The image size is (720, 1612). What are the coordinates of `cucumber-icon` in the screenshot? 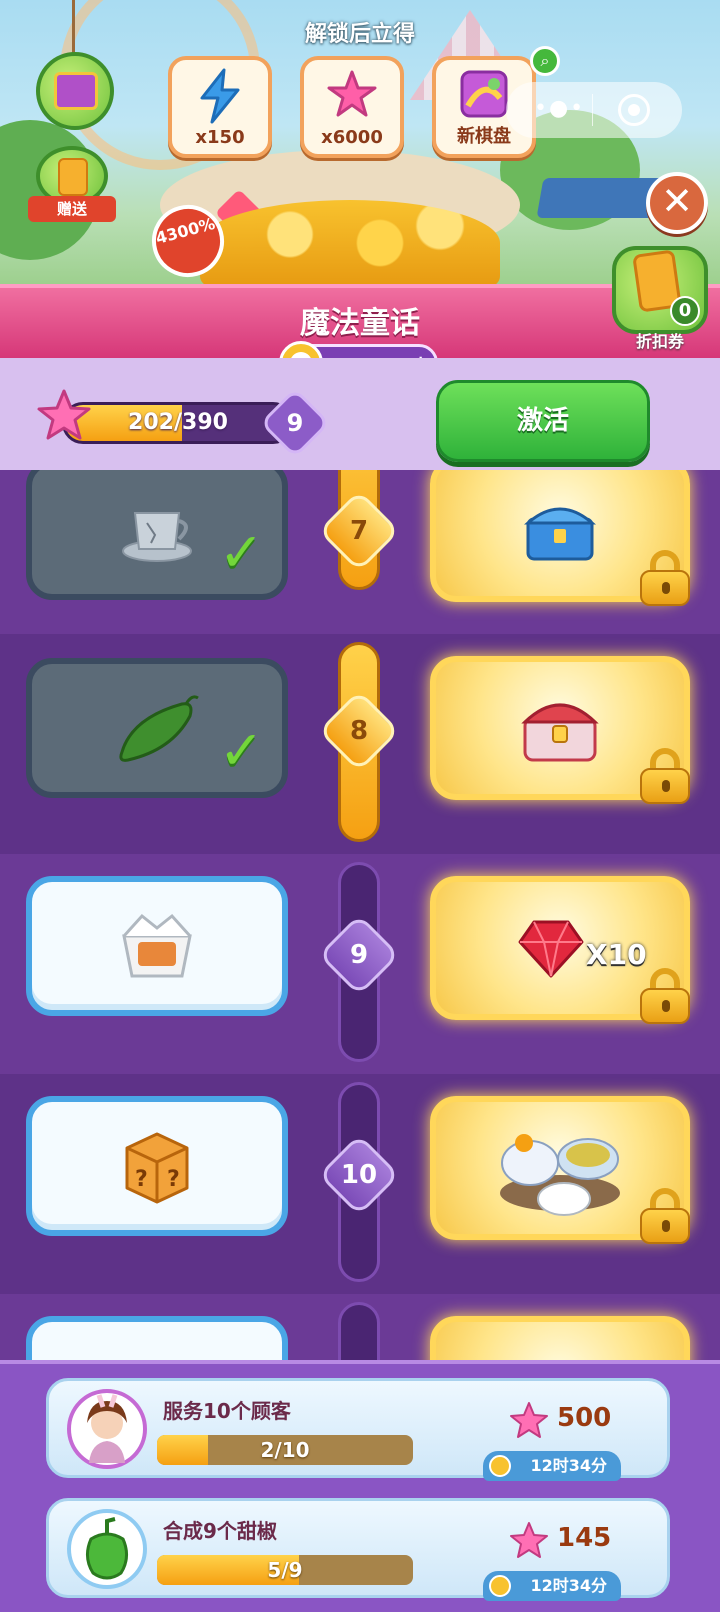 It's located at (159, 728).